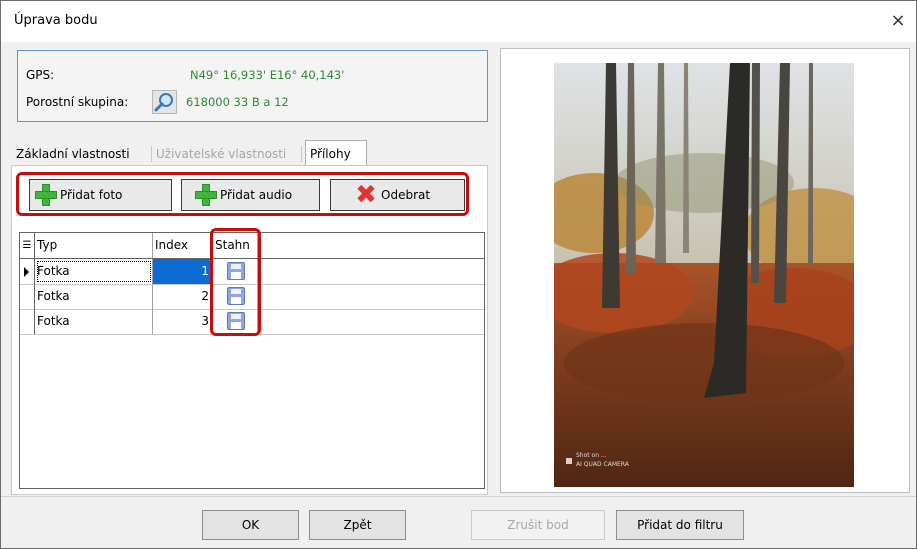 This screenshot has width=917, height=549. I want to click on porostni-skupina-value: 618000 33 B a 12, so click(237, 102).